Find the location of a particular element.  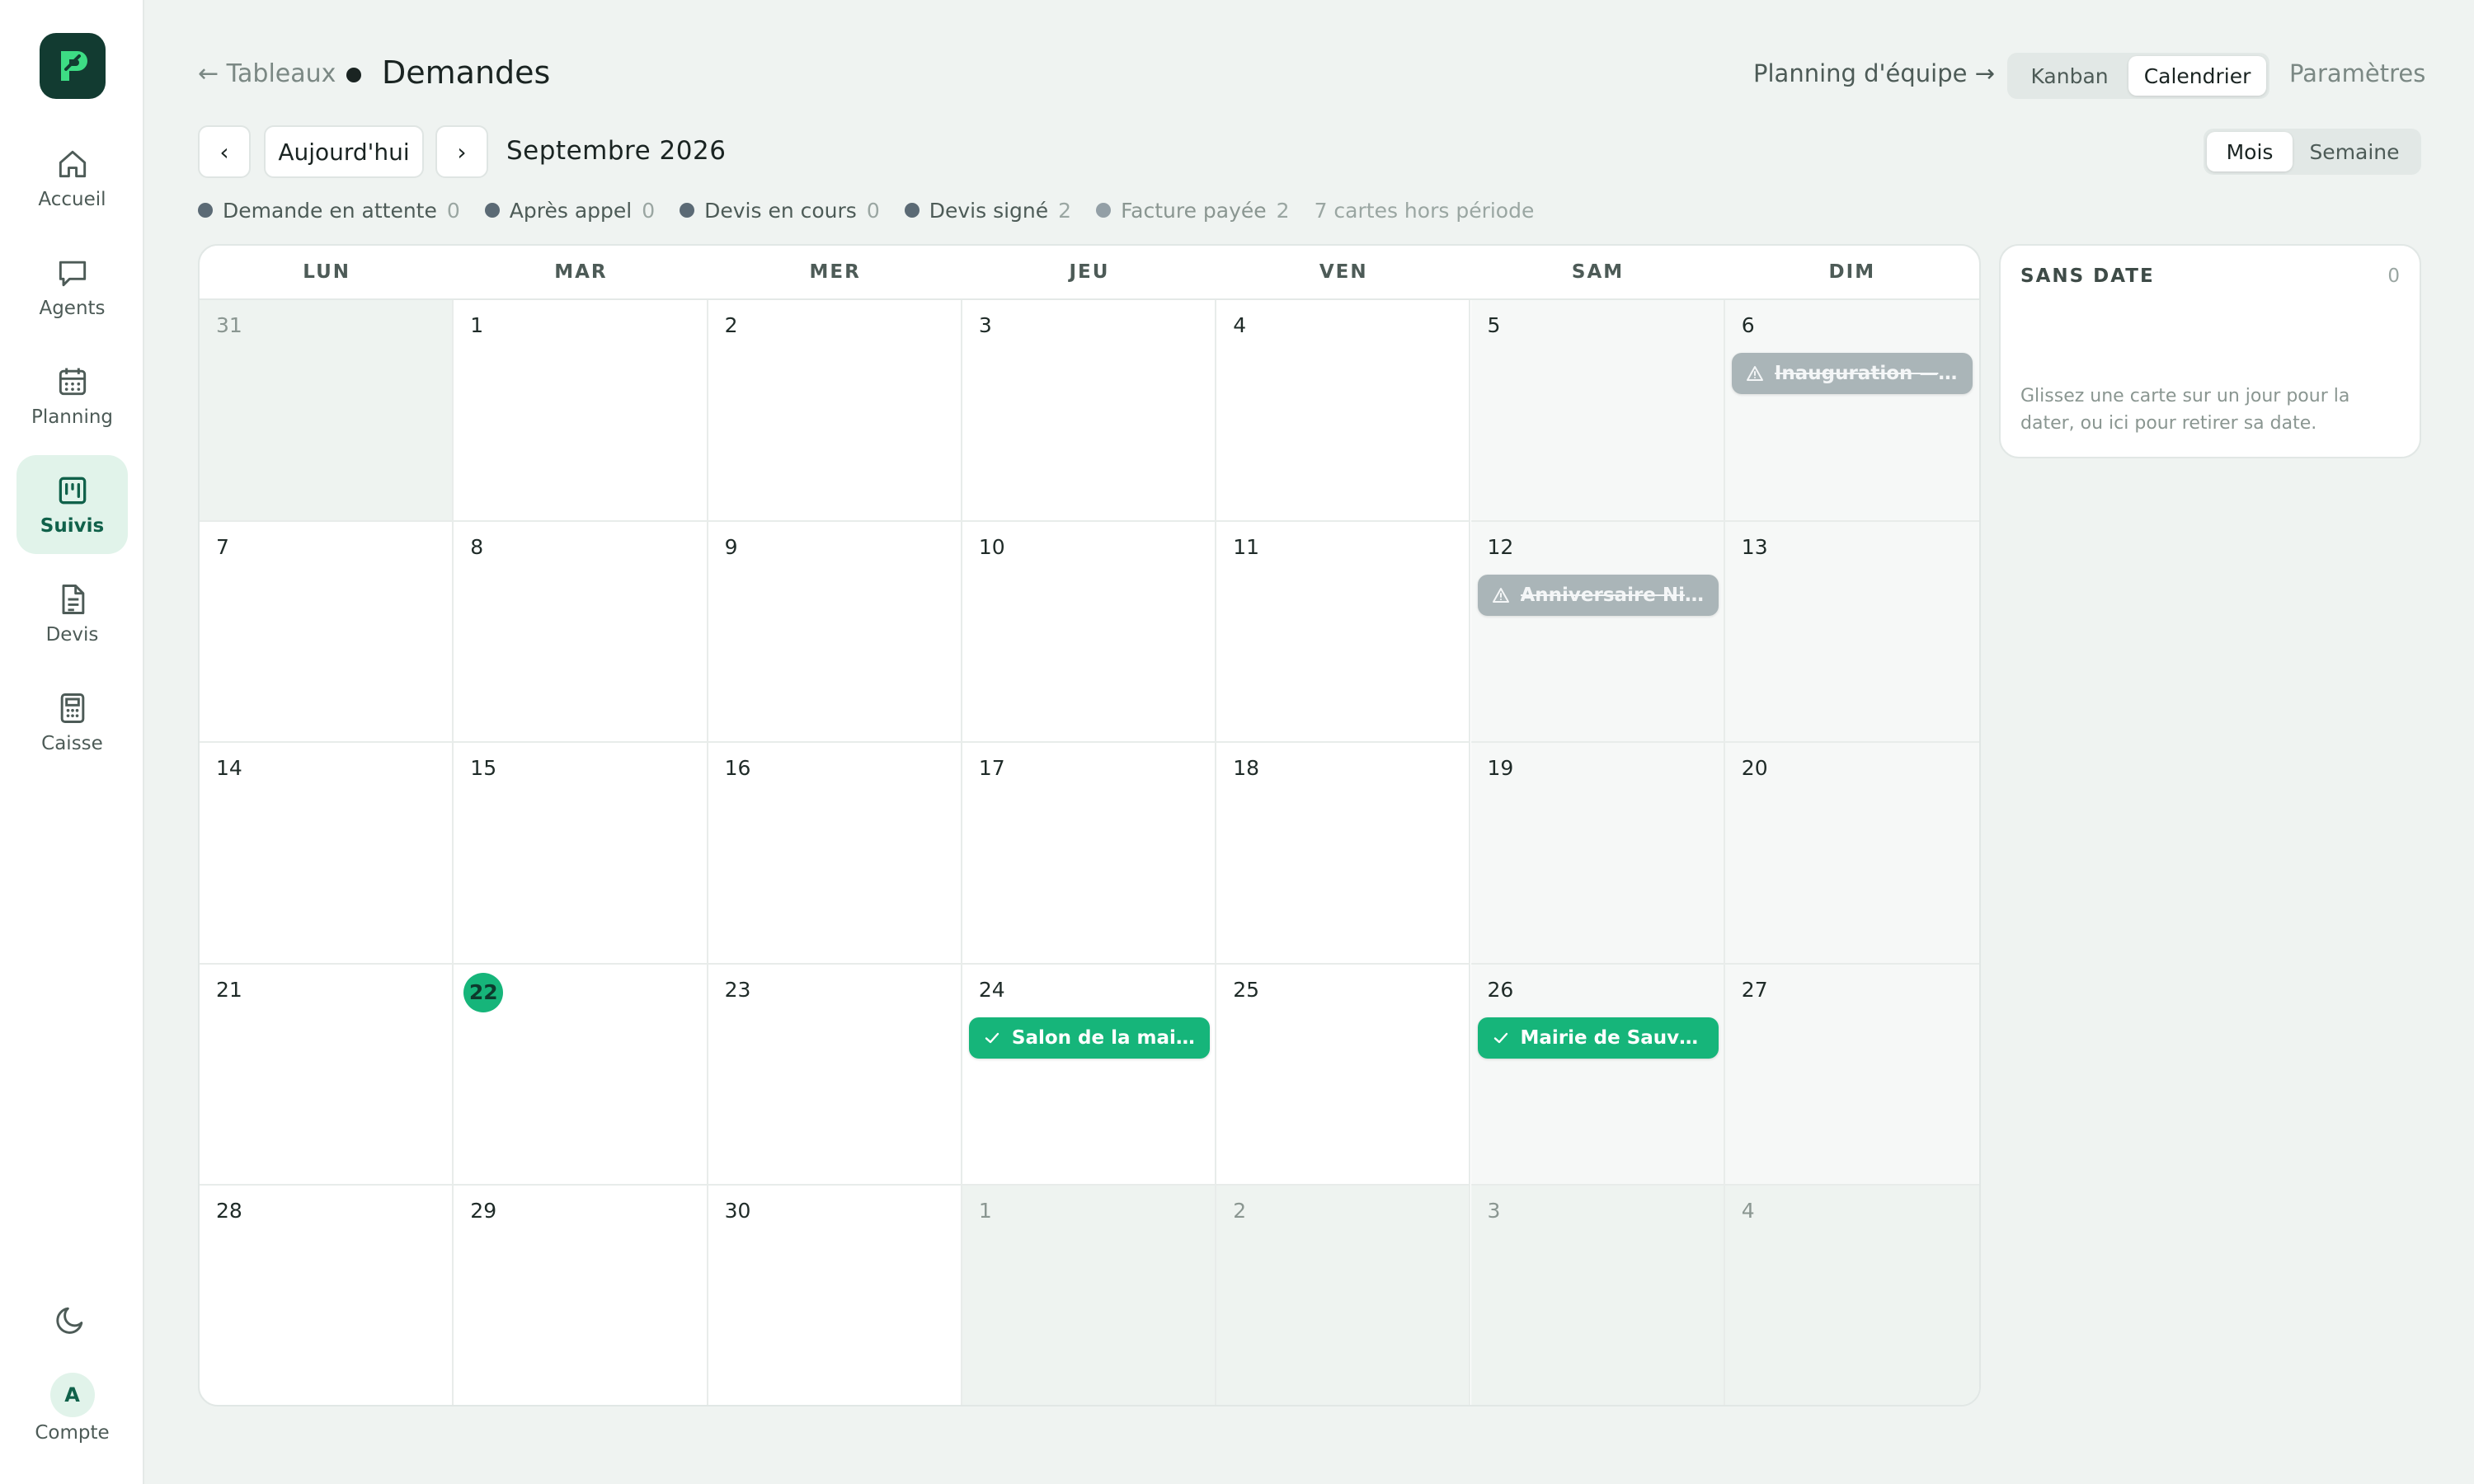

calendar-day-cell: 19 is located at coordinates (1597, 854).